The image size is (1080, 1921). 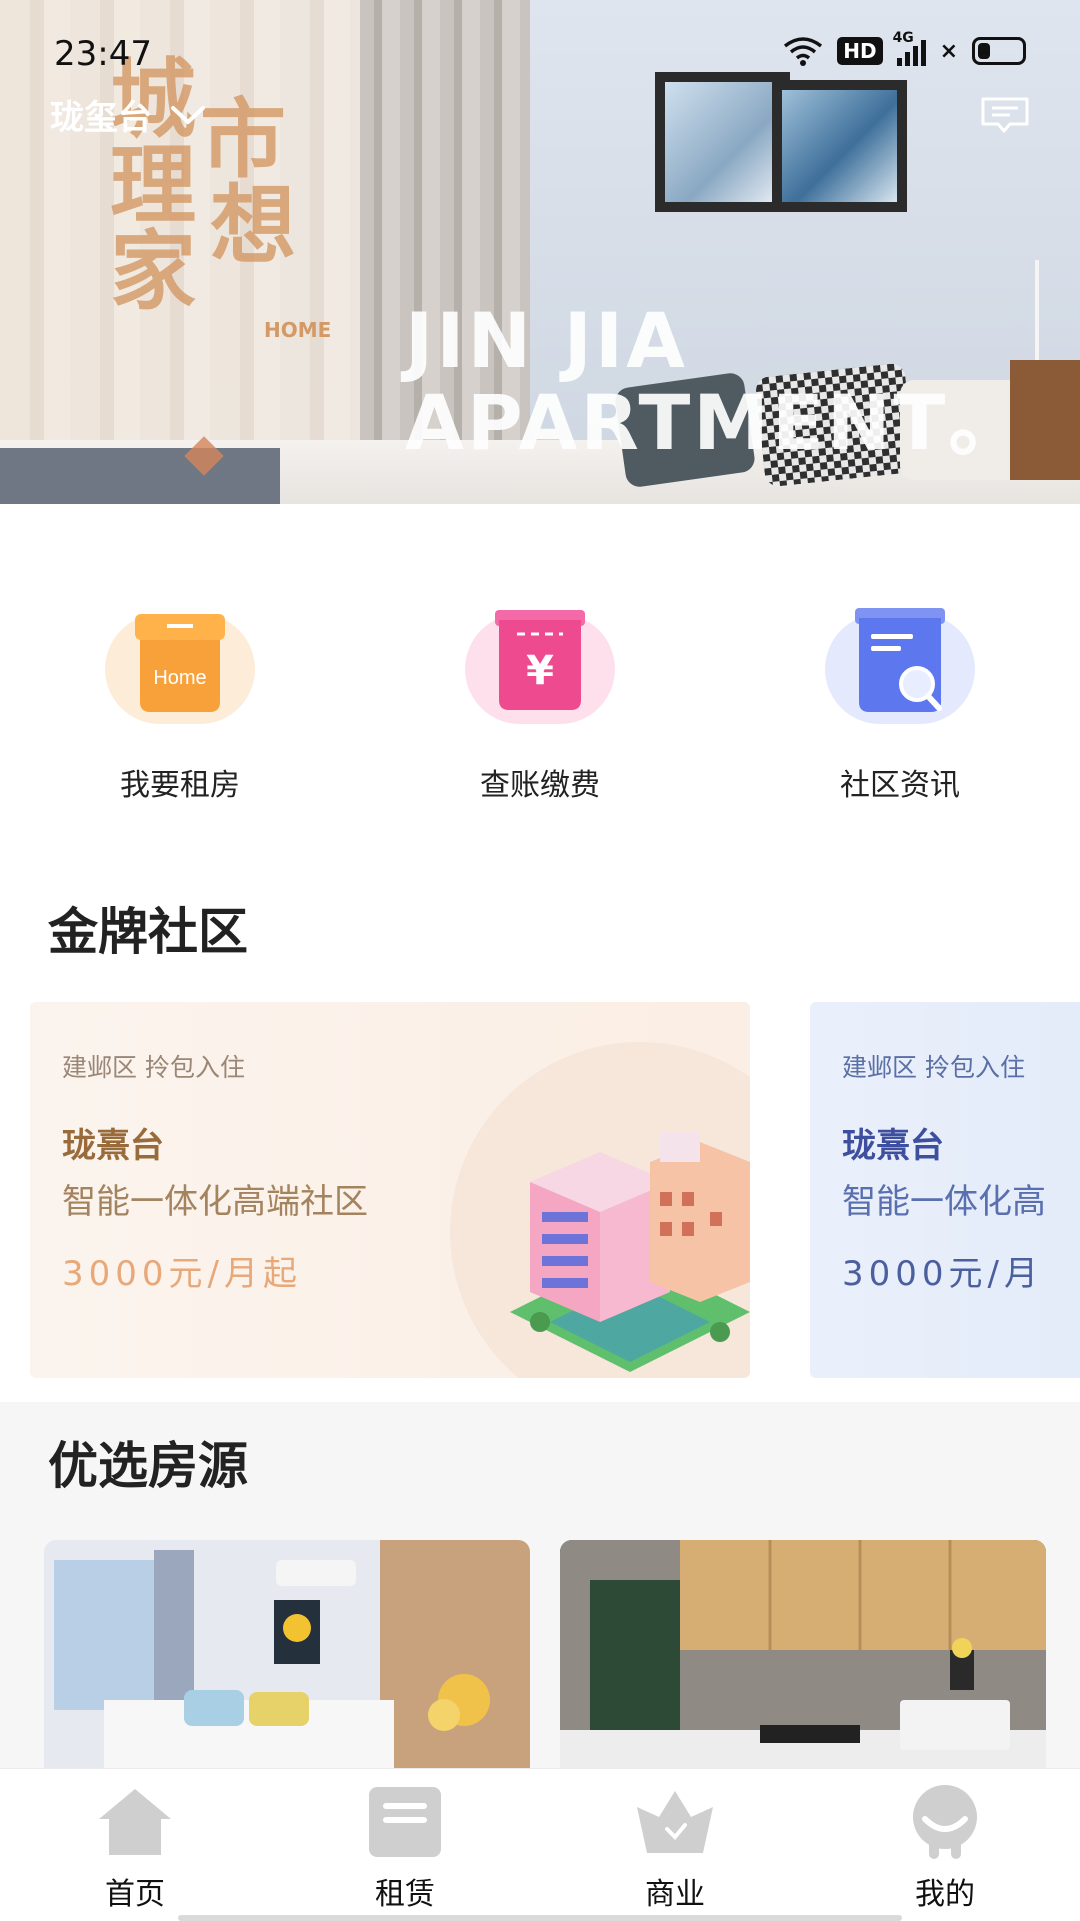 I want to click on tab-lease: 租赁, so click(x=405, y=1848).